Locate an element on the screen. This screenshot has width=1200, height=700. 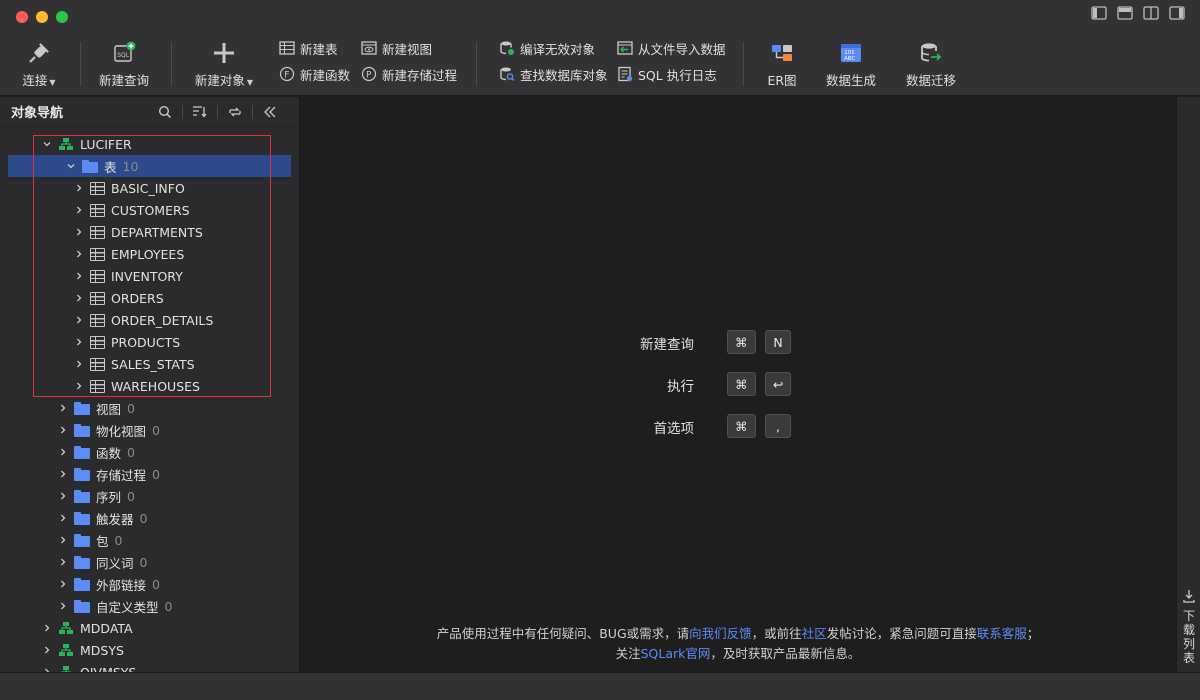
tree-folder-item: 存储过程 0 is located at coordinates (149, 474).